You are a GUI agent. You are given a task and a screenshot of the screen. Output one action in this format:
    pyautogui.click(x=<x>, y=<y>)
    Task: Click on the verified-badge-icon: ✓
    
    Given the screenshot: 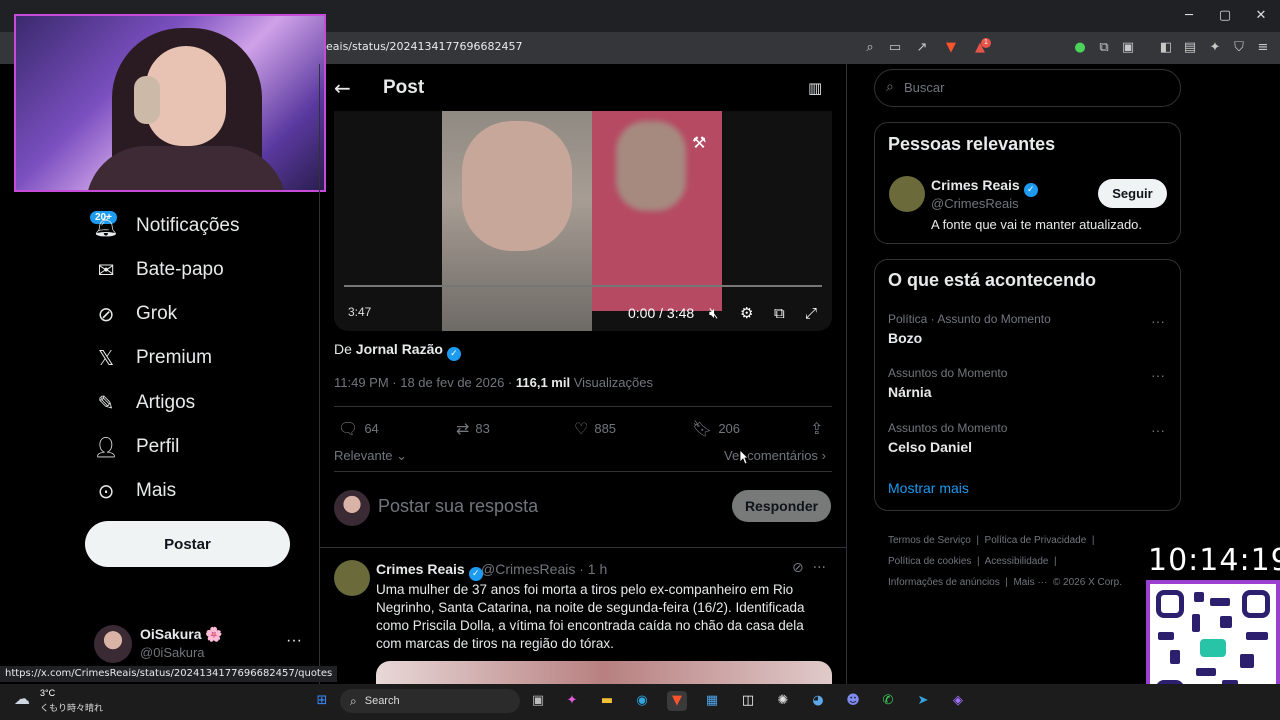 What is the action you would take?
    pyautogui.click(x=453, y=354)
    